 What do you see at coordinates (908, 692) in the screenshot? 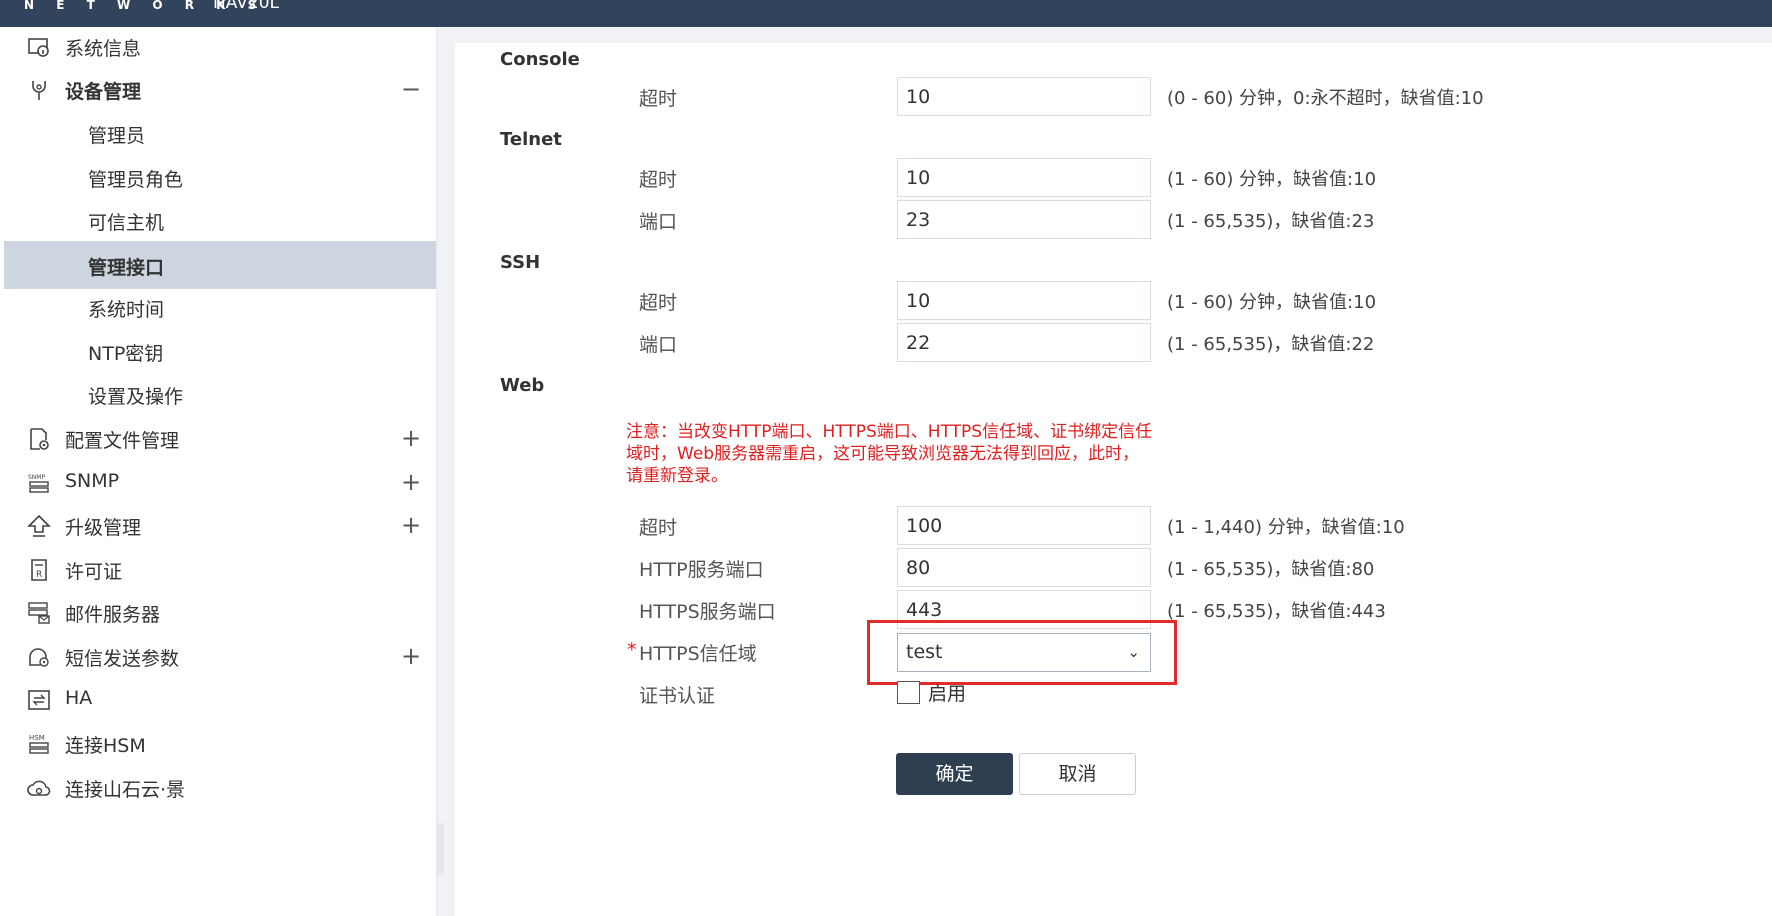
I see `cert-auth-checkbox` at bounding box center [908, 692].